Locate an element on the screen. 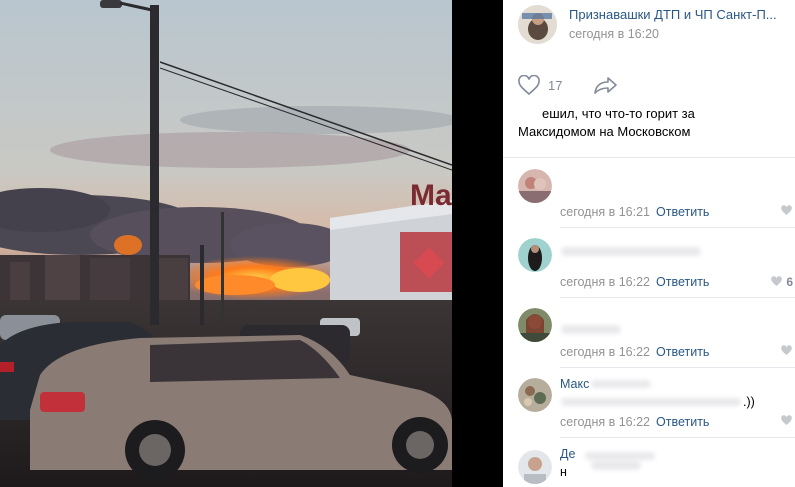 The width and height of the screenshot is (795, 487). share-arrow-icon is located at coordinates (606, 87).